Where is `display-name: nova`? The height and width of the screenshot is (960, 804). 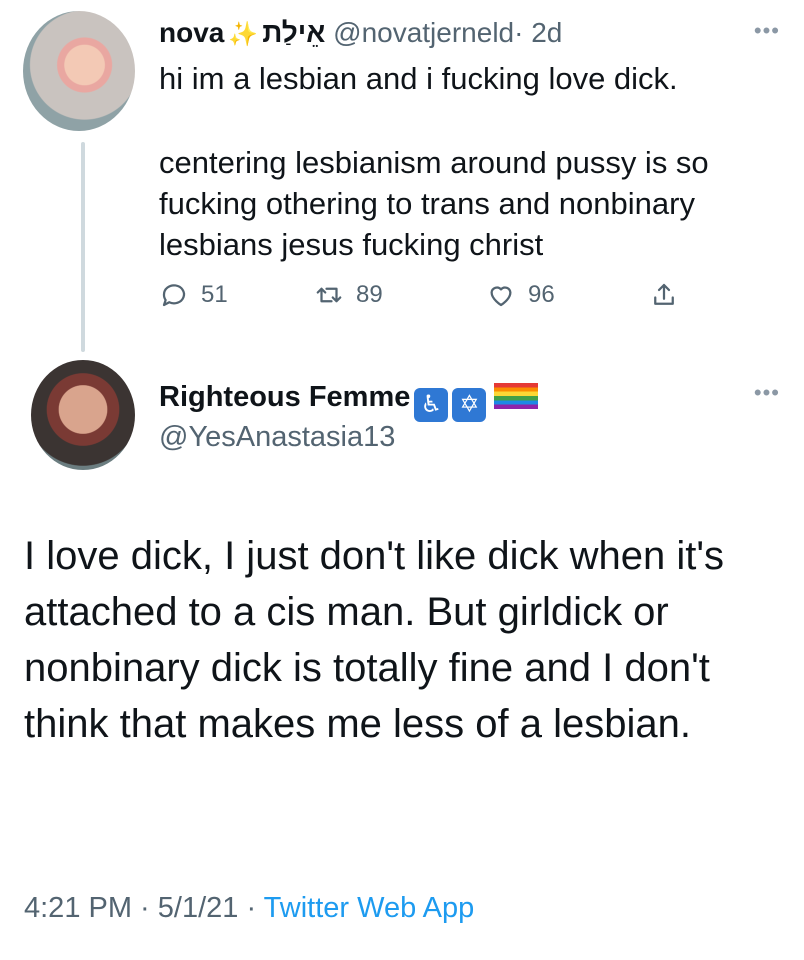
display-name: nova is located at coordinates (191, 32).